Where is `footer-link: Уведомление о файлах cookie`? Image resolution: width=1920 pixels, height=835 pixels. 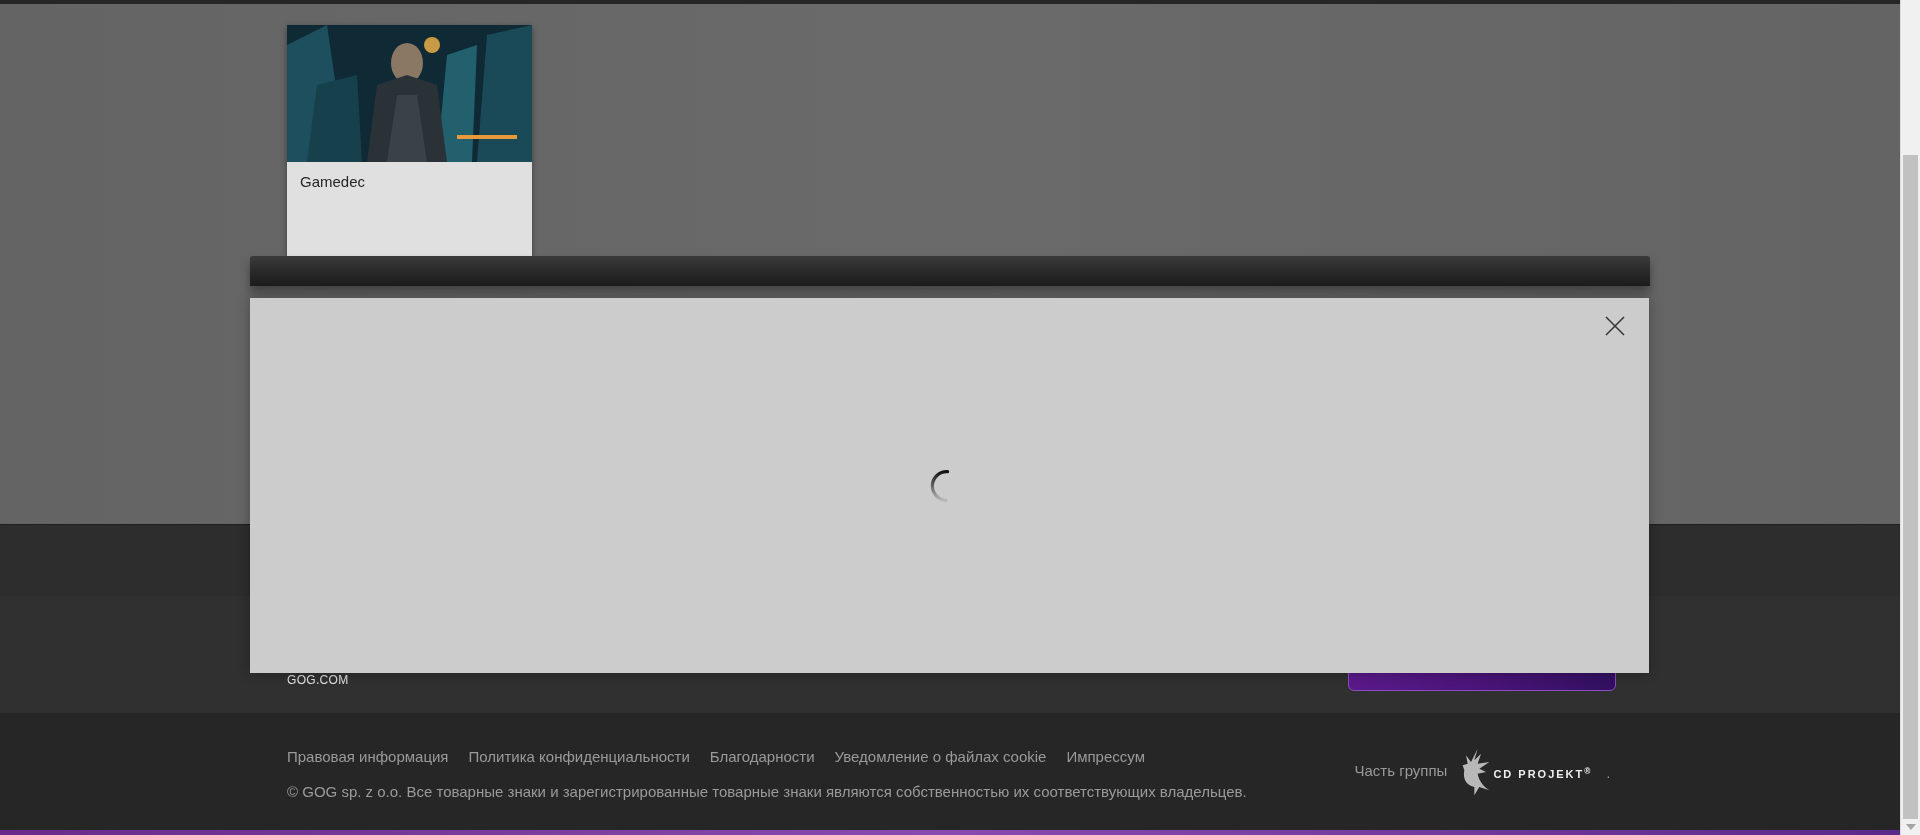 footer-link: Уведомление о файлах cookie is located at coordinates (940, 757).